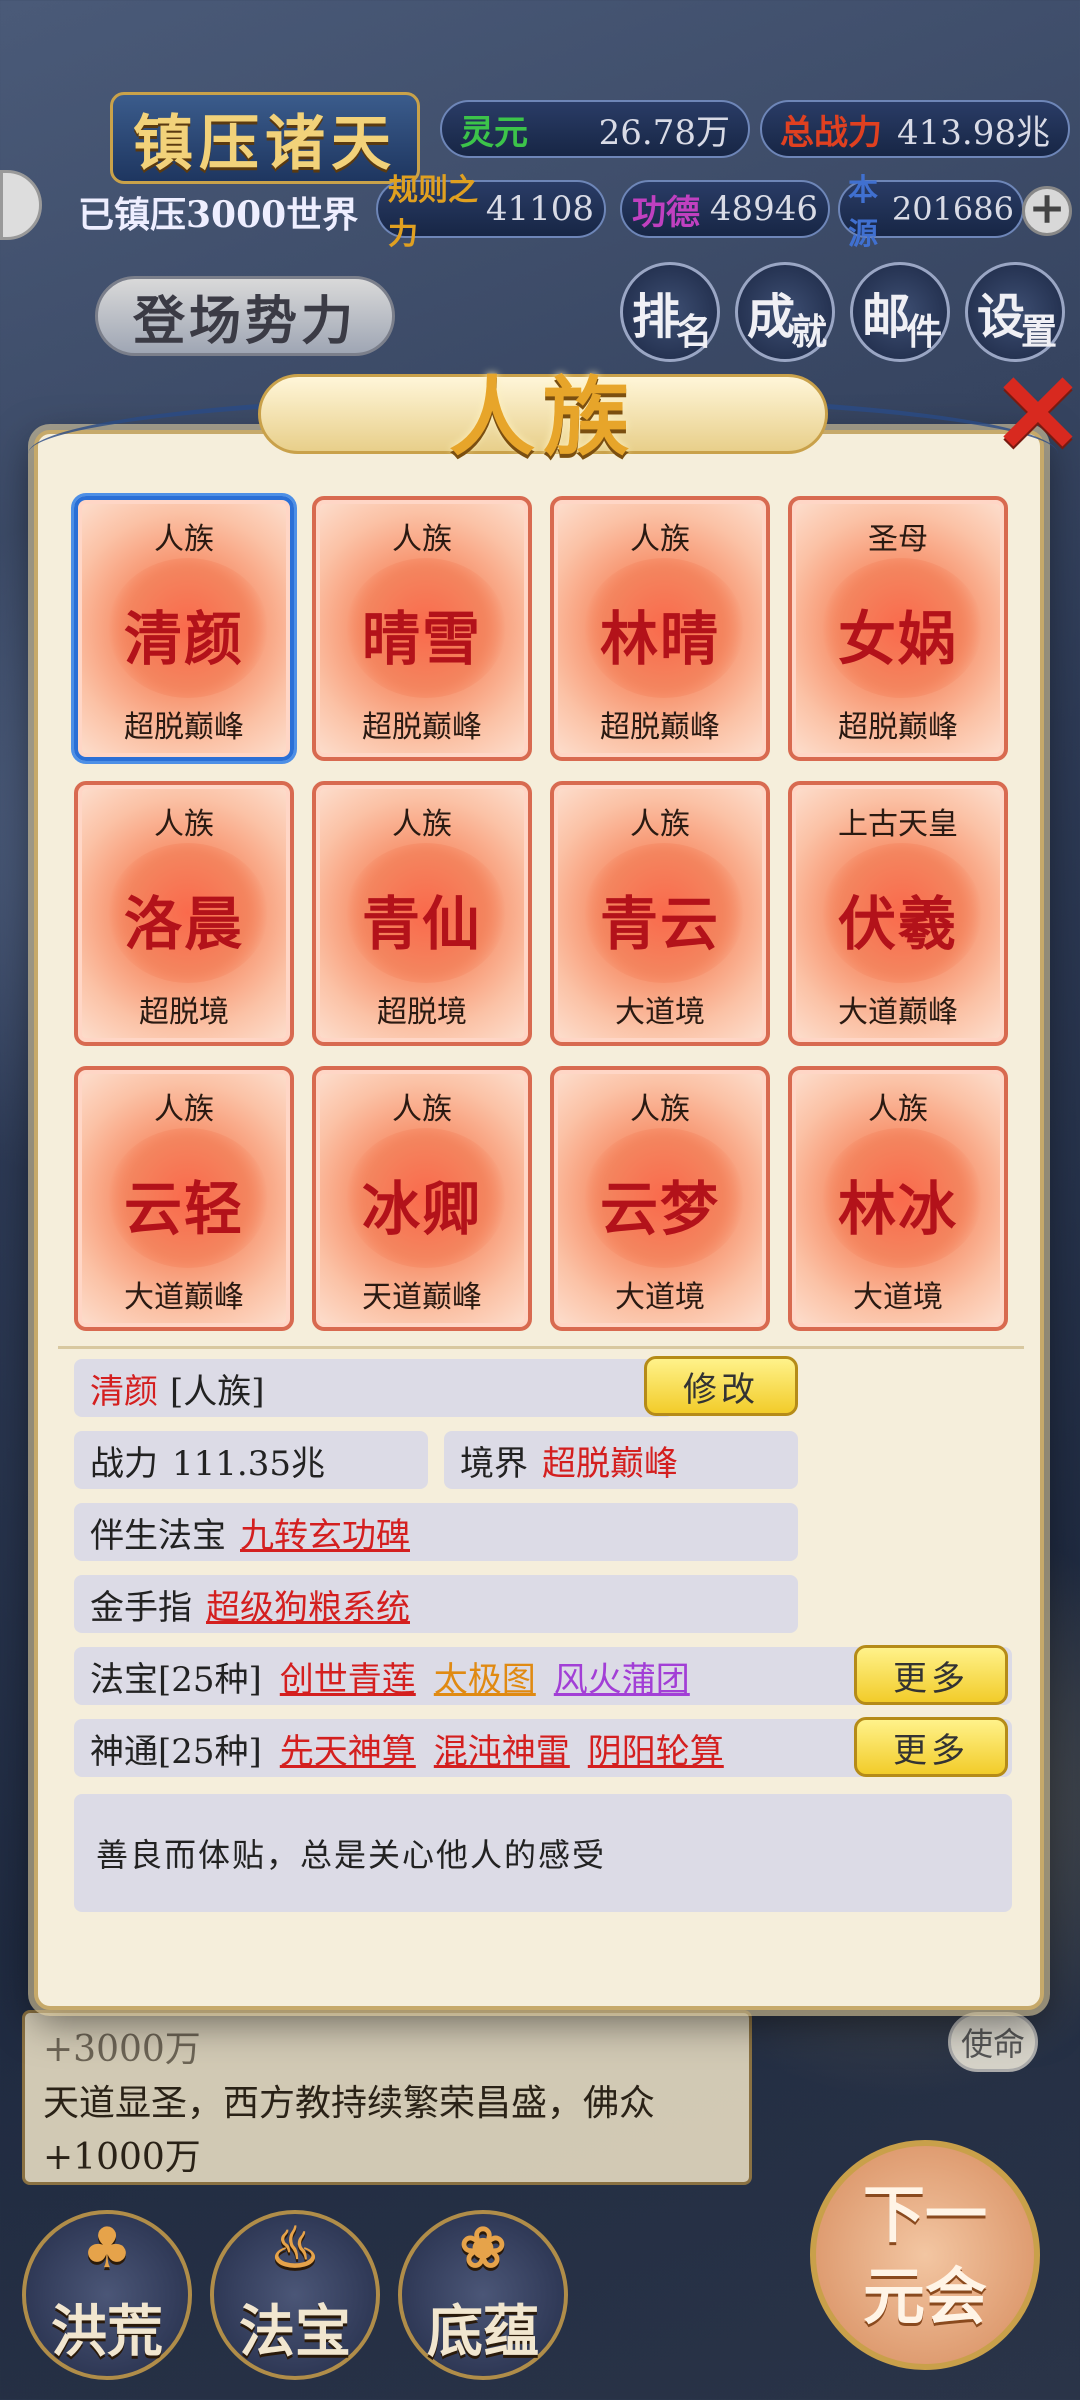 The image size is (1080, 2400). What do you see at coordinates (900, 312) in the screenshot?
I see `mail-button: 邮件` at bounding box center [900, 312].